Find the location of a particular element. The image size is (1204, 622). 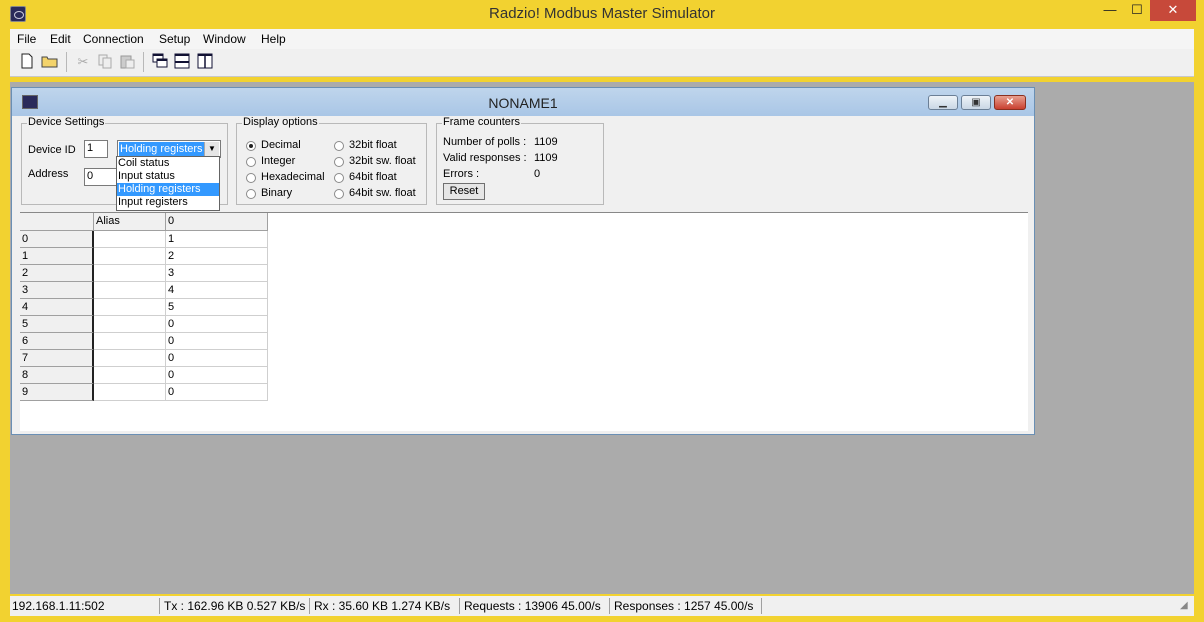

row-header: 6 is located at coordinates (57, 341).